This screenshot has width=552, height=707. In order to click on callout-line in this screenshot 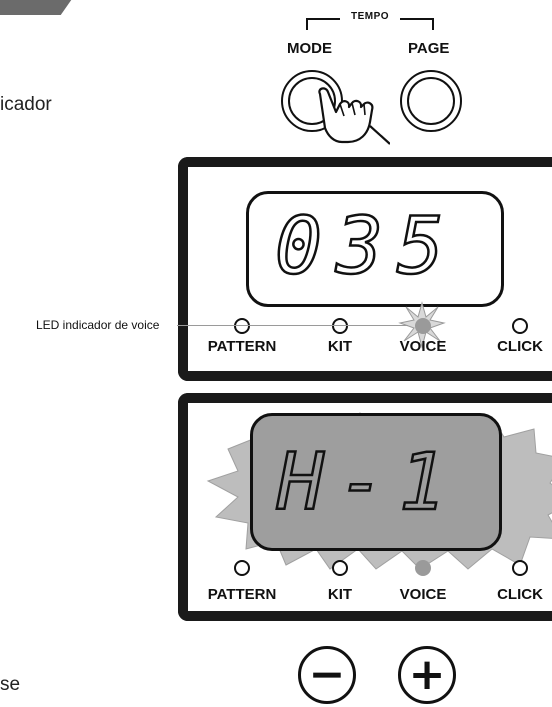, I will do `click(292, 325)`.